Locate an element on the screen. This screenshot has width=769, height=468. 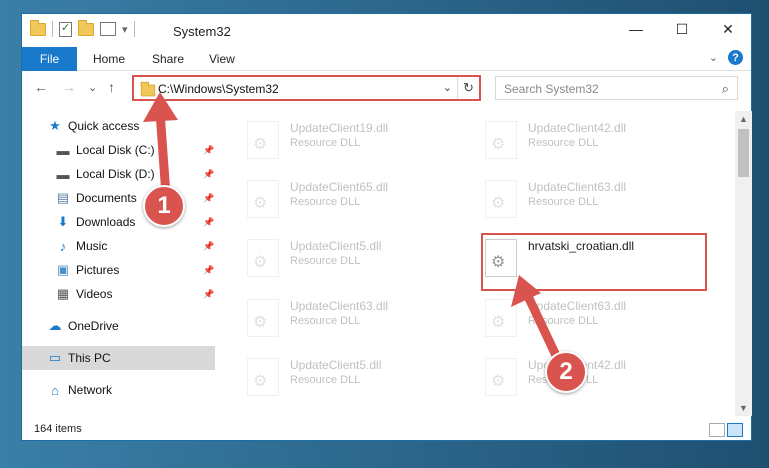
cloud-icon: ☁ is located at coordinates (55, 325).